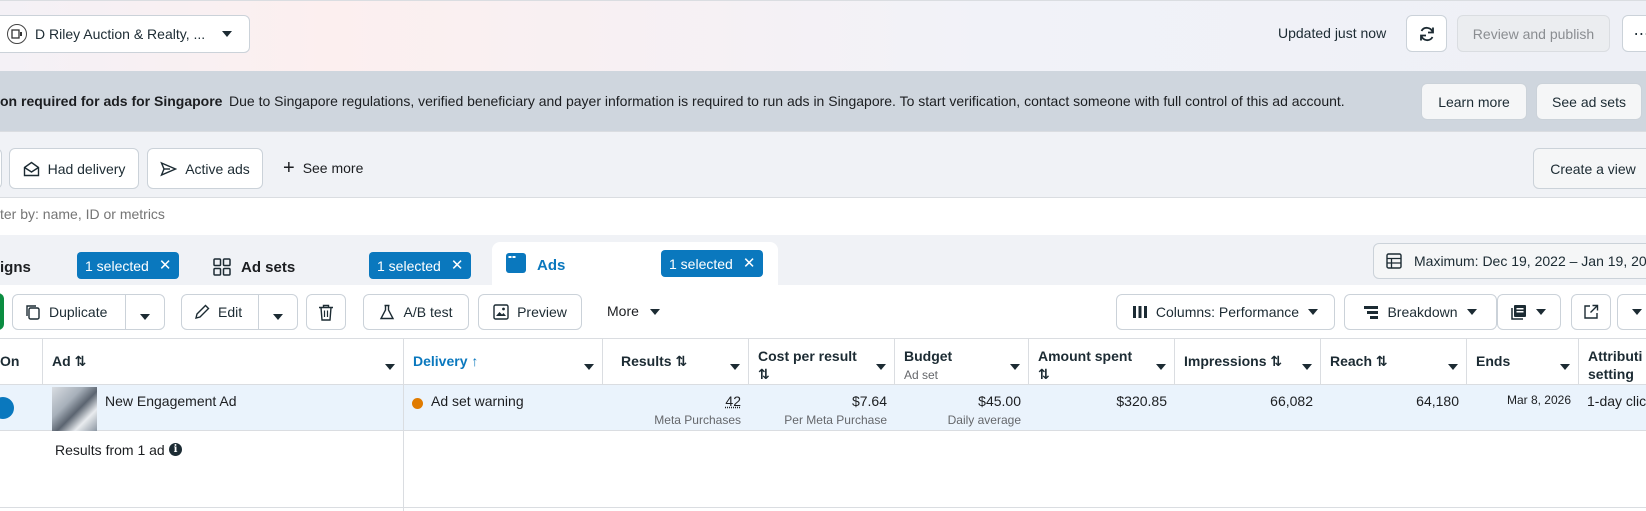 The height and width of the screenshot is (511, 1646). I want to click on breakdown-dropdown: Breakdown, so click(1420, 312).